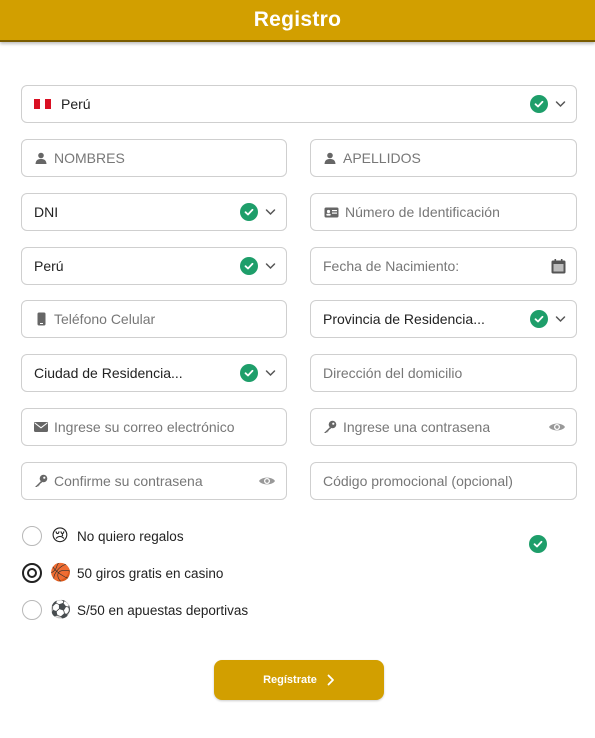  I want to click on nombres-input: NOMBRES, so click(154, 158).